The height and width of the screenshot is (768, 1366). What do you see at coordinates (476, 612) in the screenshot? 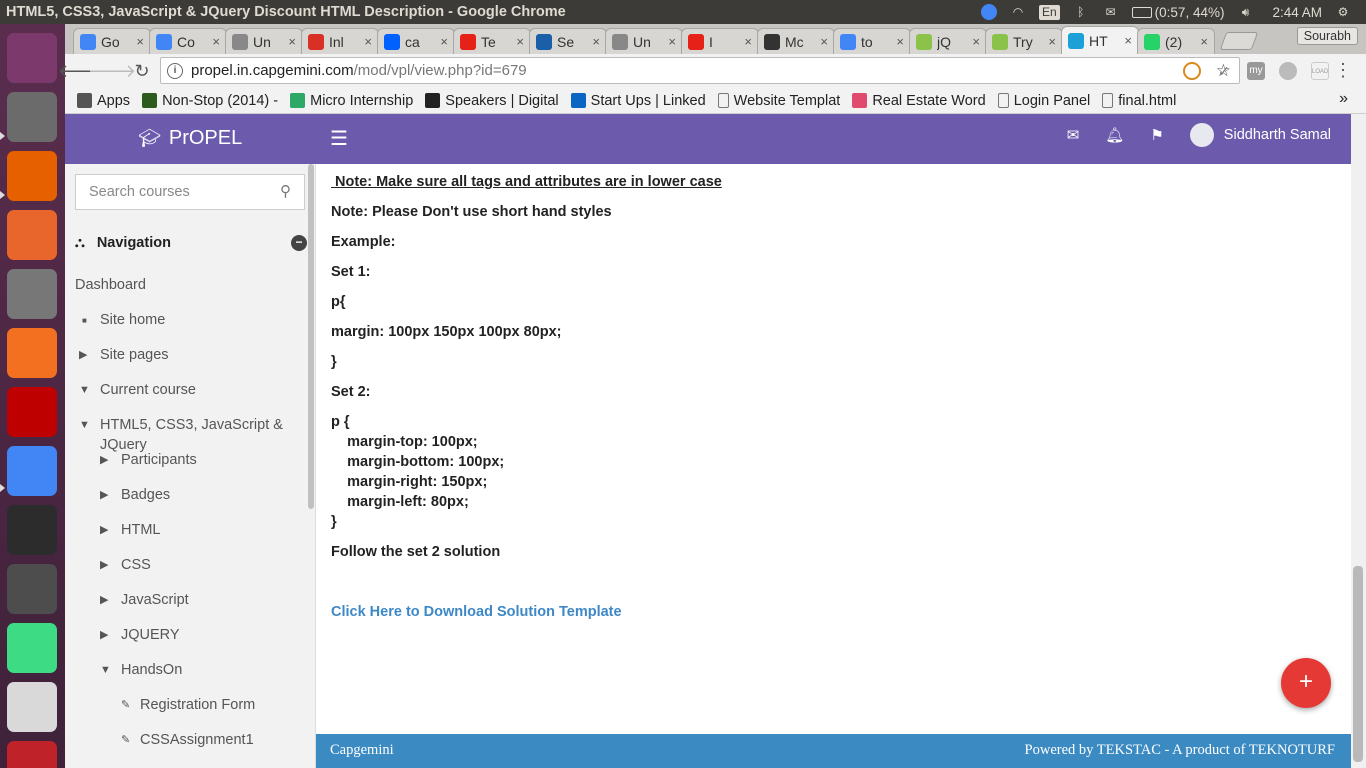
I see `download-solution-template-link: Click Here to Download Solution Template` at bounding box center [476, 612].